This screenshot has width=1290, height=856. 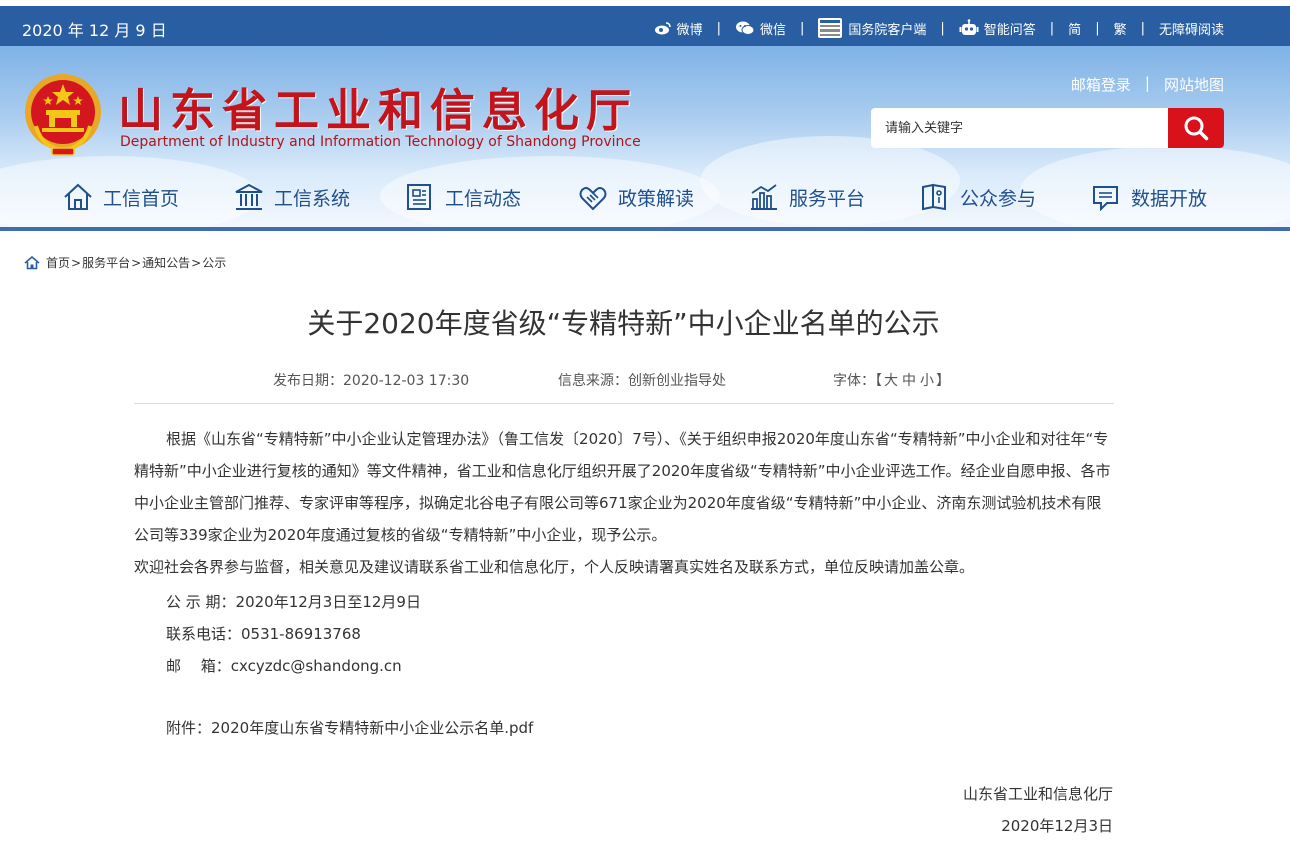 What do you see at coordinates (189, 728) in the screenshot?
I see `attachment-label: 附件：` at bounding box center [189, 728].